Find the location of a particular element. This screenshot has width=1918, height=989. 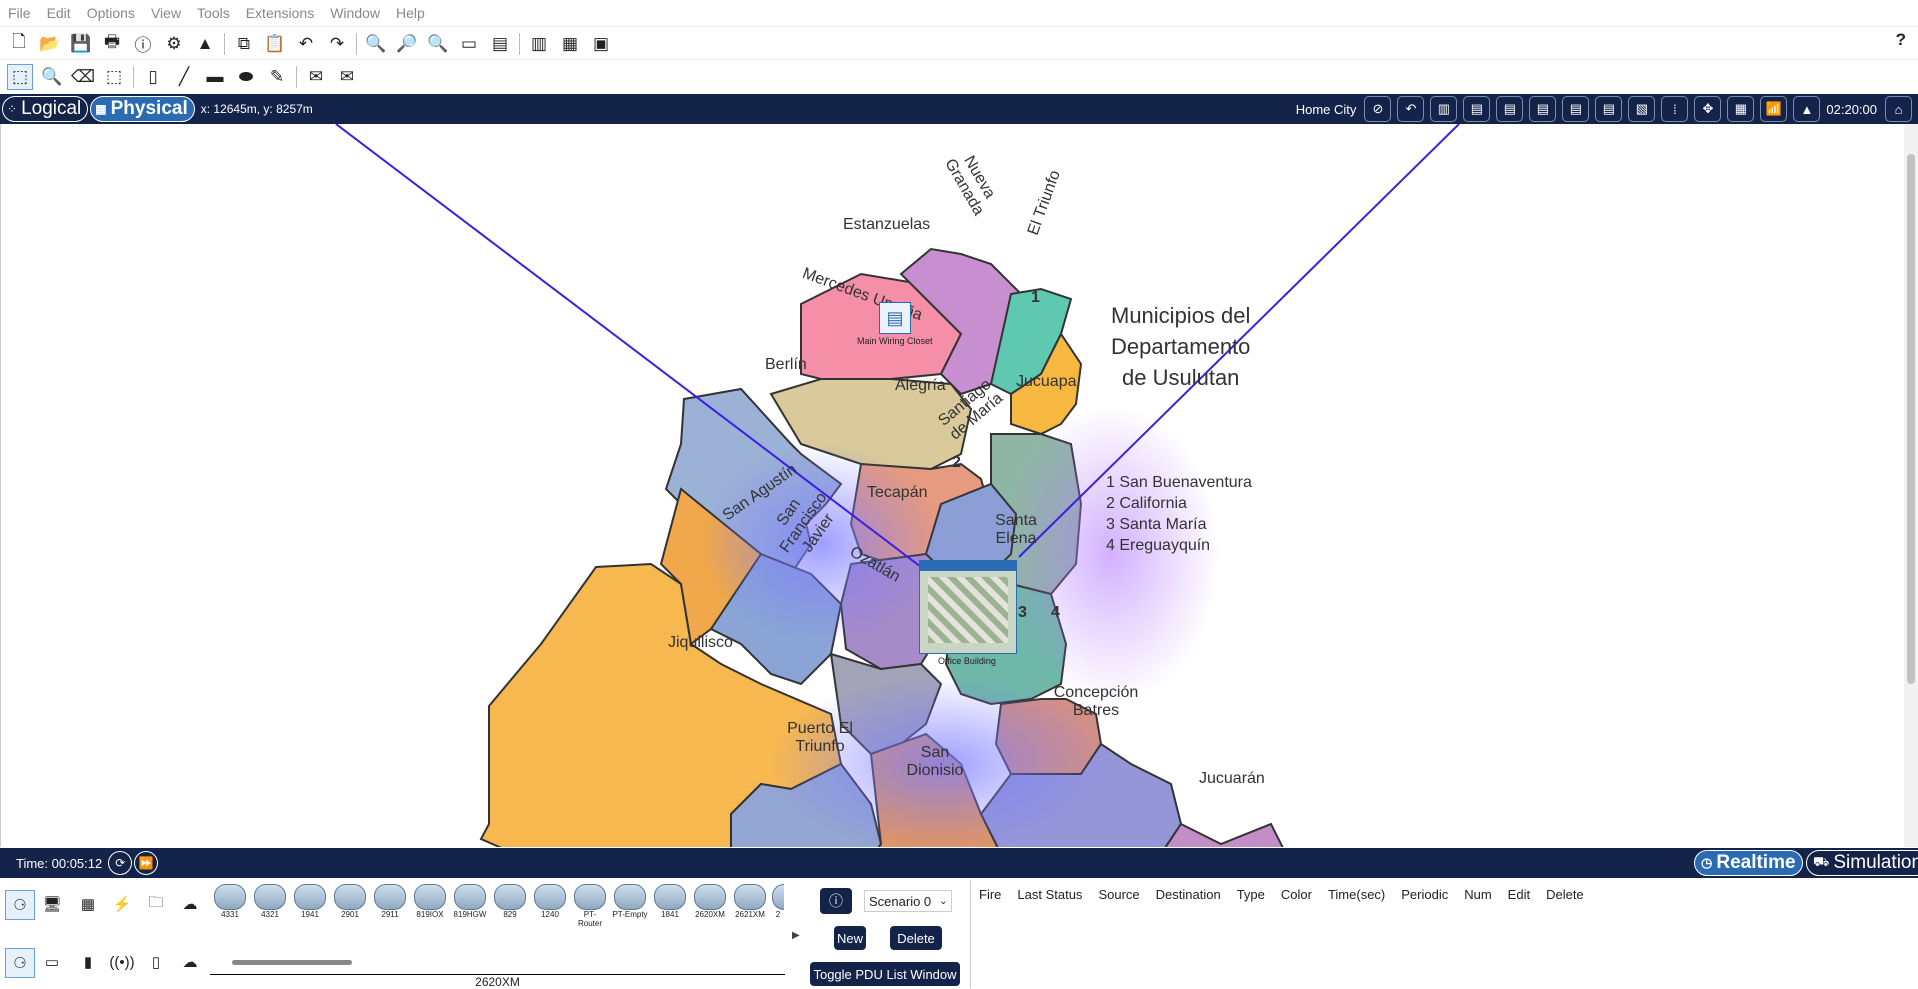

delete-icon: ⌫ is located at coordinates (83, 77).